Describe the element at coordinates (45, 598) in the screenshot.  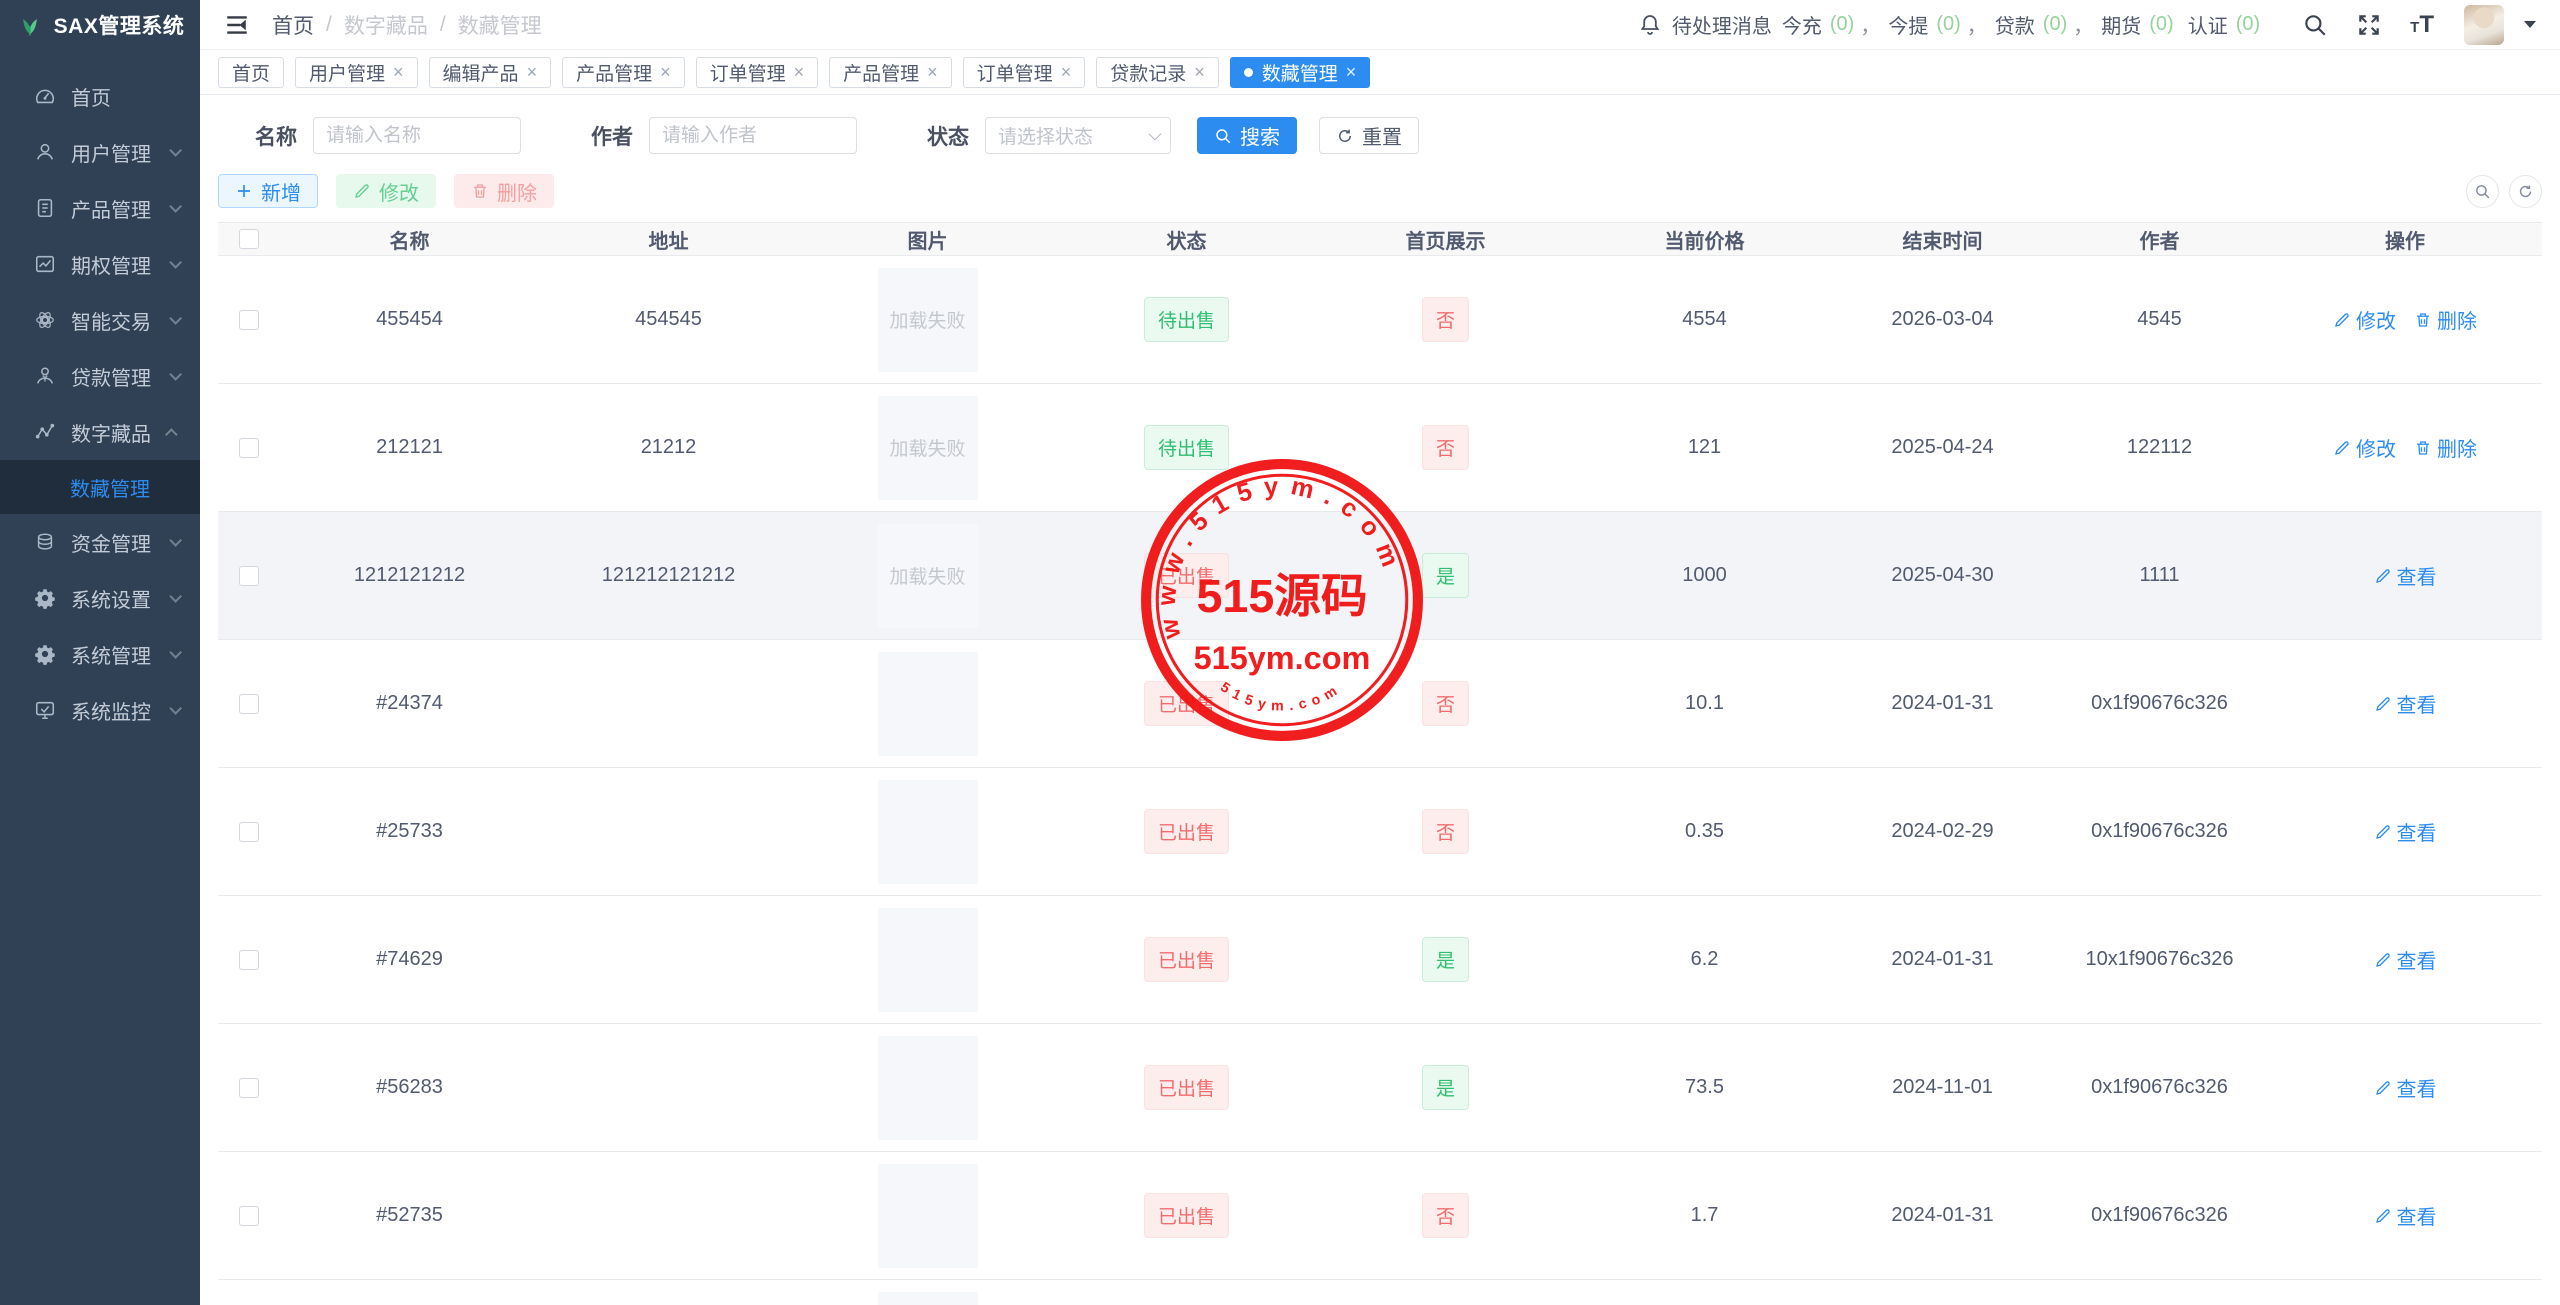
I see `sidebar-item-icon` at that location.